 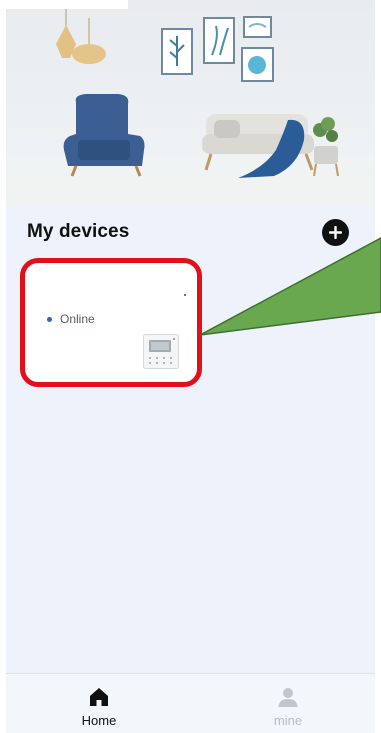 What do you see at coordinates (288, 697) in the screenshot?
I see `person-icon` at bounding box center [288, 697].